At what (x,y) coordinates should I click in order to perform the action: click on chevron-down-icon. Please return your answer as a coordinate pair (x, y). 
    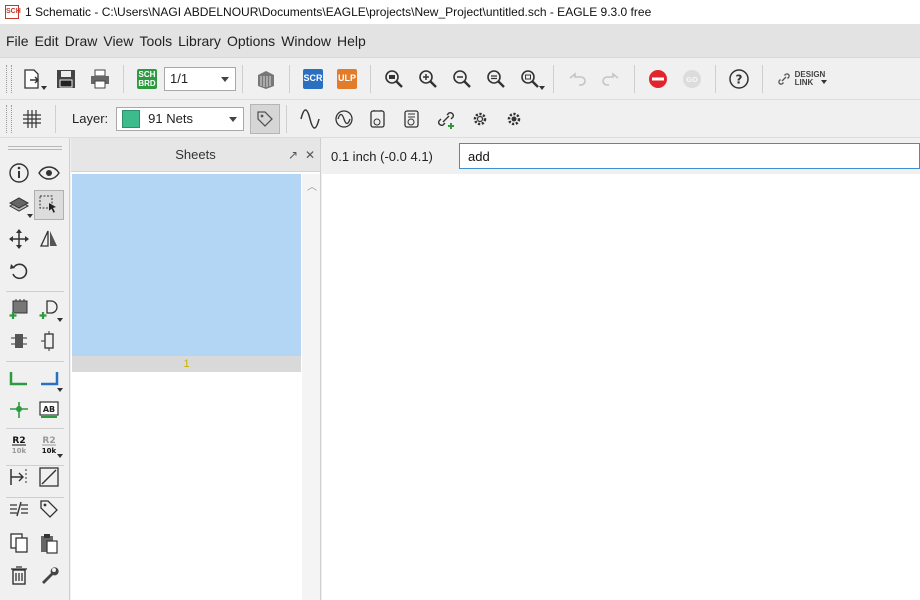
    Looking at the image, I should click on (225, 79).